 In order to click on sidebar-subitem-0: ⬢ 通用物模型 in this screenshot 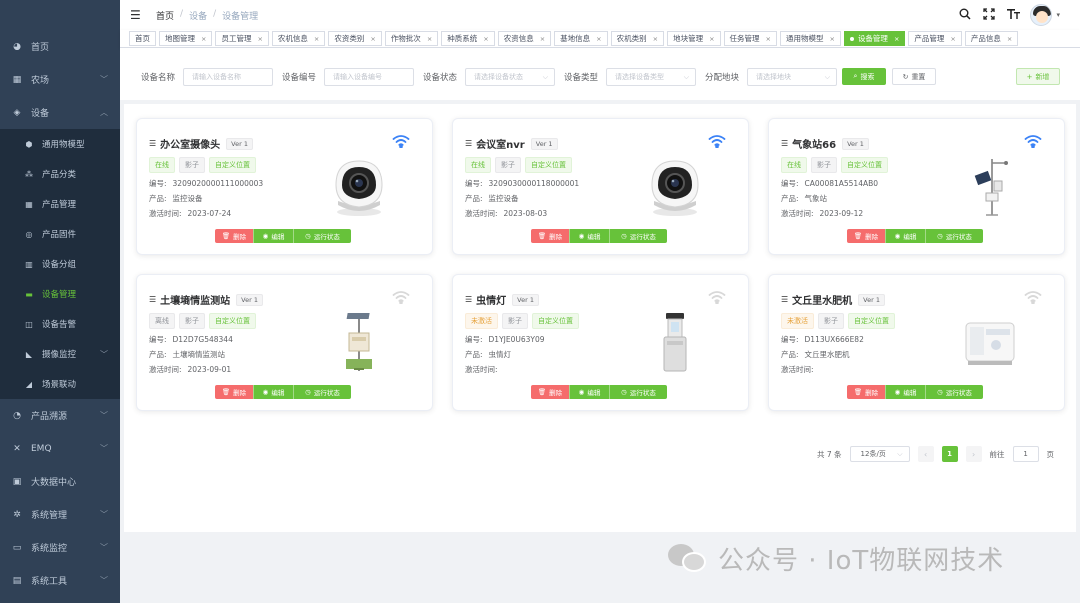, I will do `click(60, 144)`.